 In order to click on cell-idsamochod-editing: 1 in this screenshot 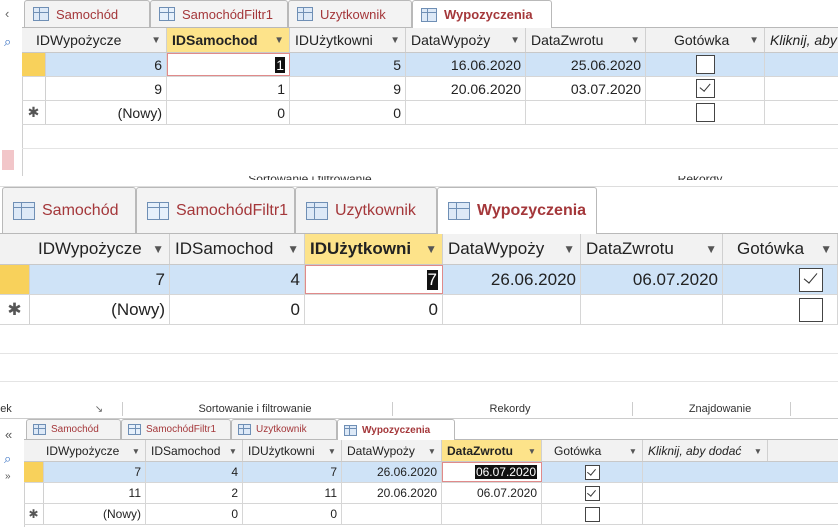, I will do `click(228, 64)`.